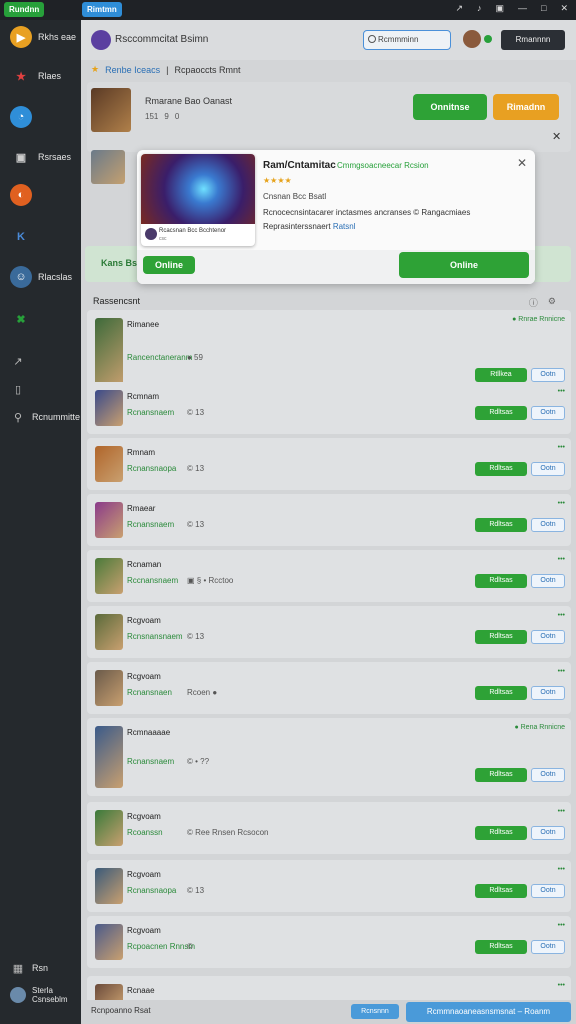 The image size is (576, 1024). What do you see at coordinates (533, 40) in the screenshot?
I see `account-button: Rmannnn` at bounding box center [533, 40].